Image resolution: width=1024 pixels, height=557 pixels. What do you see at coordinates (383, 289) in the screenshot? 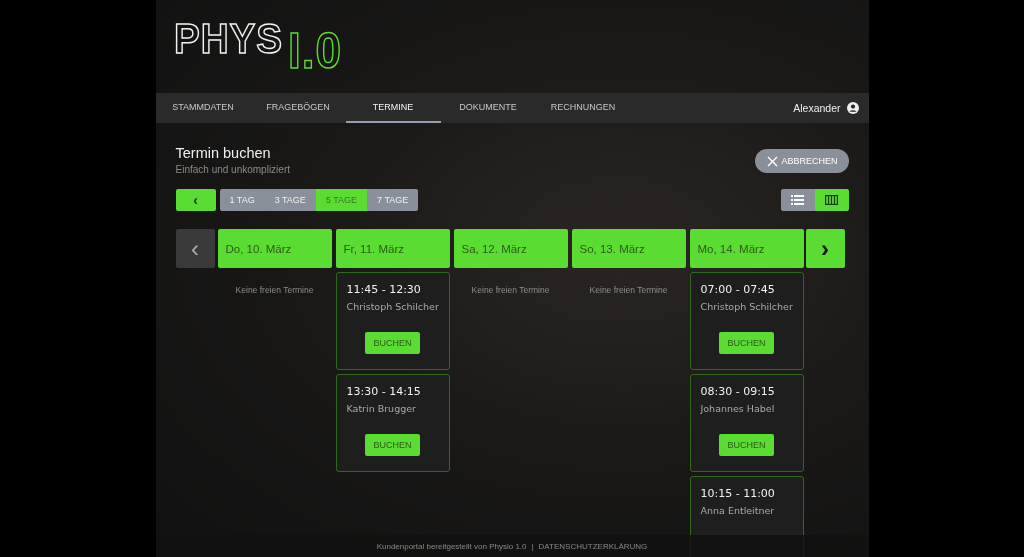
I see `time-range: 11:45 - 12:30` at bounding box center [383, 289].